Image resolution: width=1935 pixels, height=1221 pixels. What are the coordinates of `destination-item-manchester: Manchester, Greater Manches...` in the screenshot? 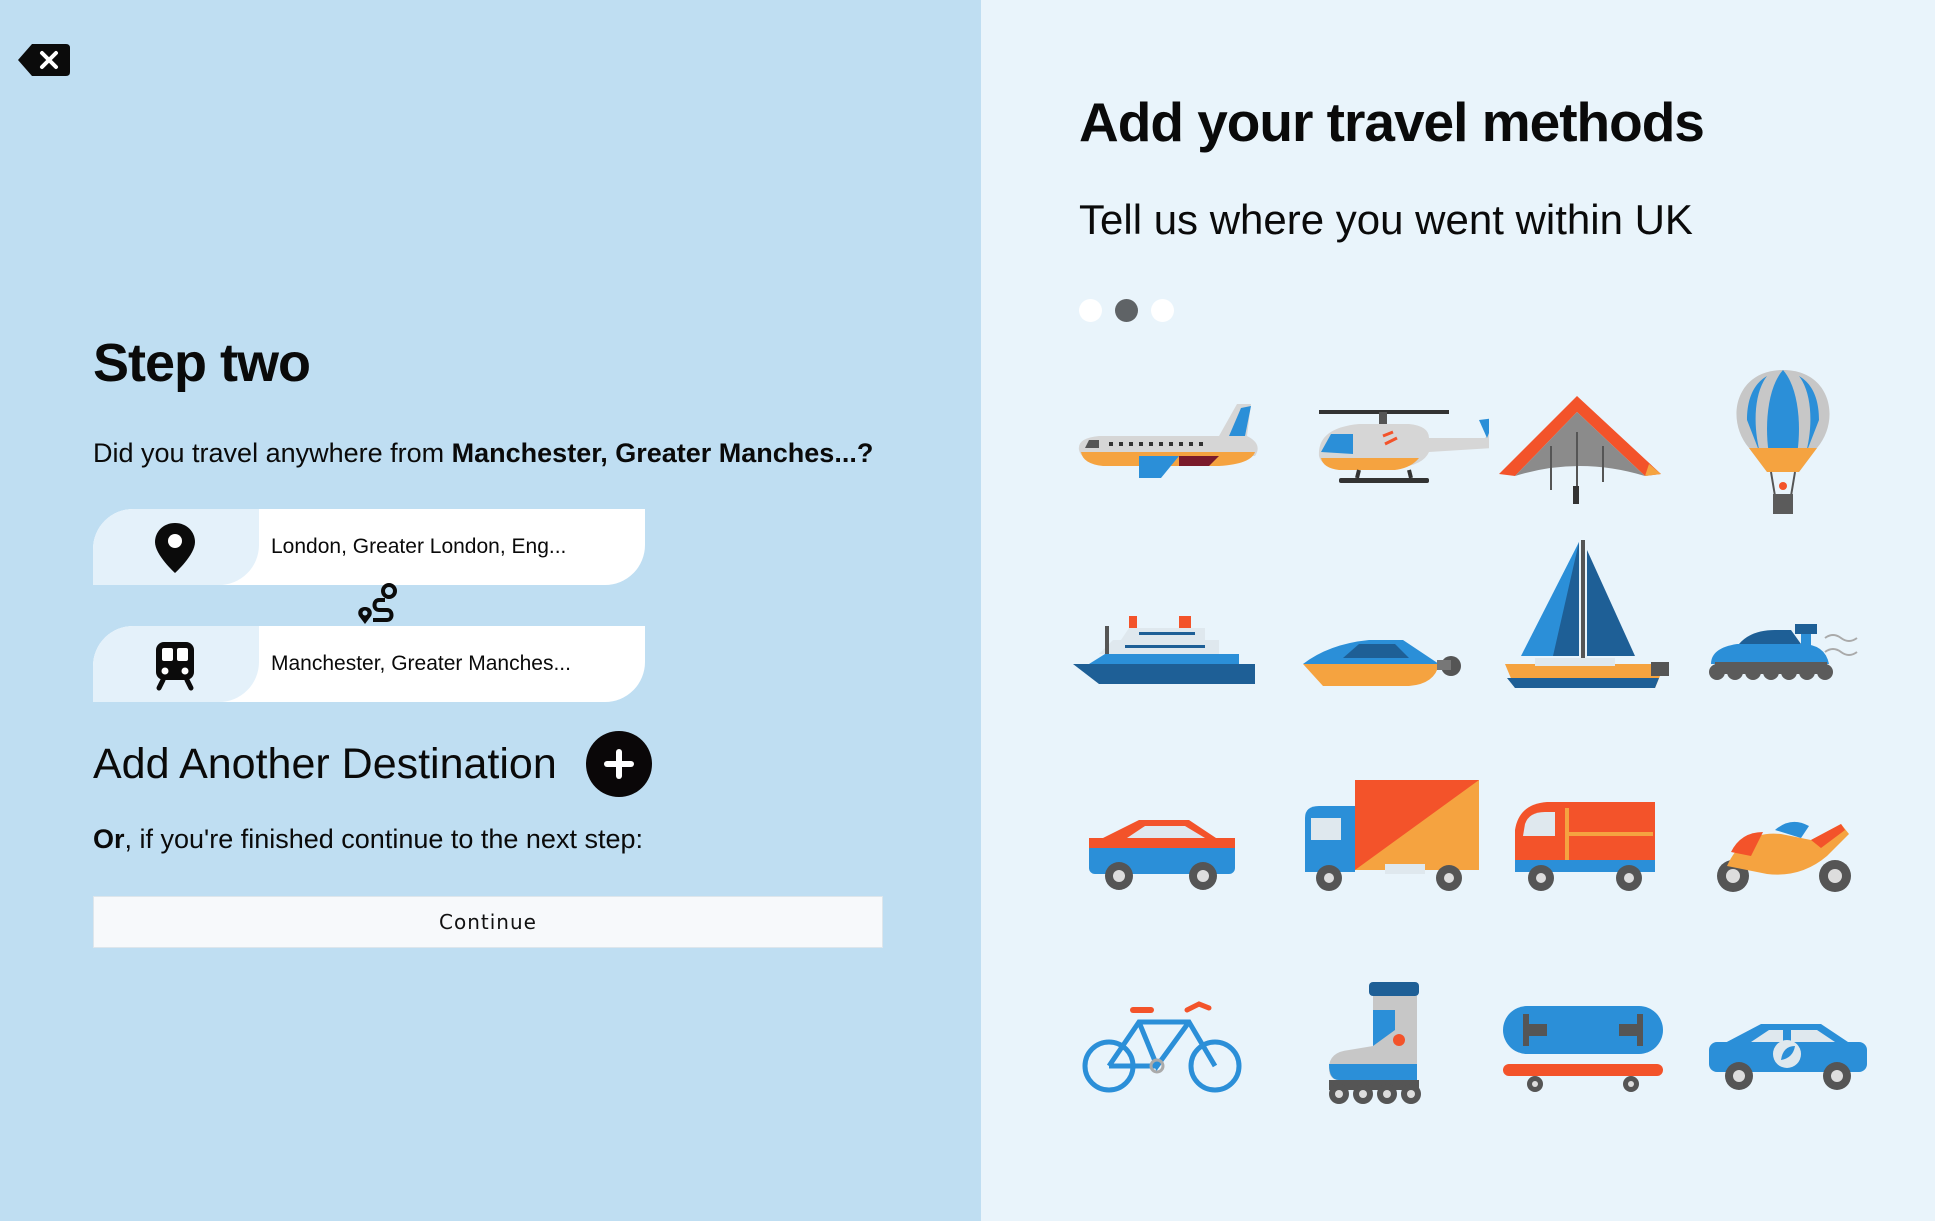 It's located at (369, 664).